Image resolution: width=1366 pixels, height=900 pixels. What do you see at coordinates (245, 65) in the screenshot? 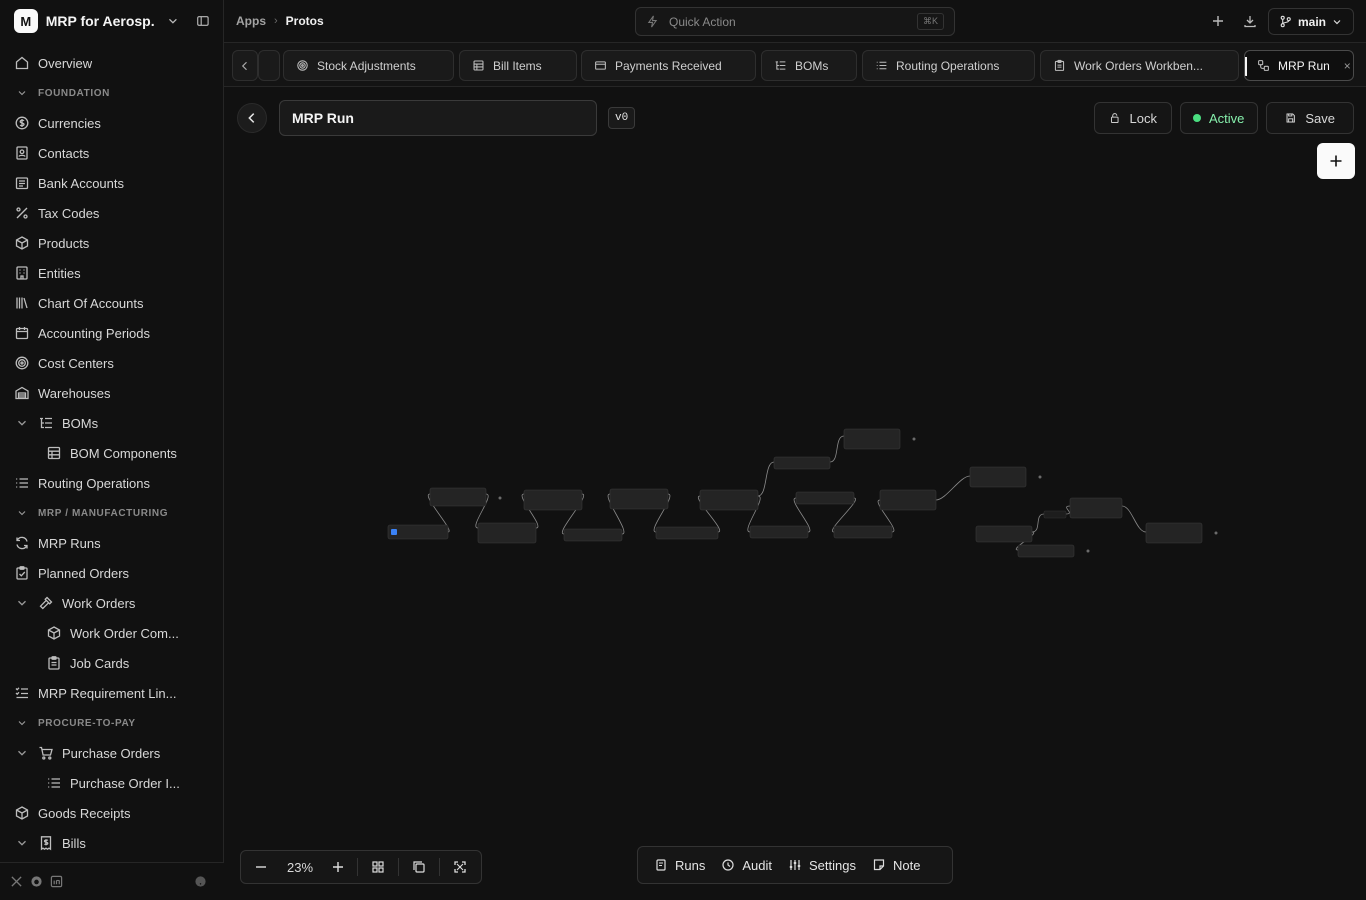
I see `tab-scroll-left` at bounding box center [245, 65].